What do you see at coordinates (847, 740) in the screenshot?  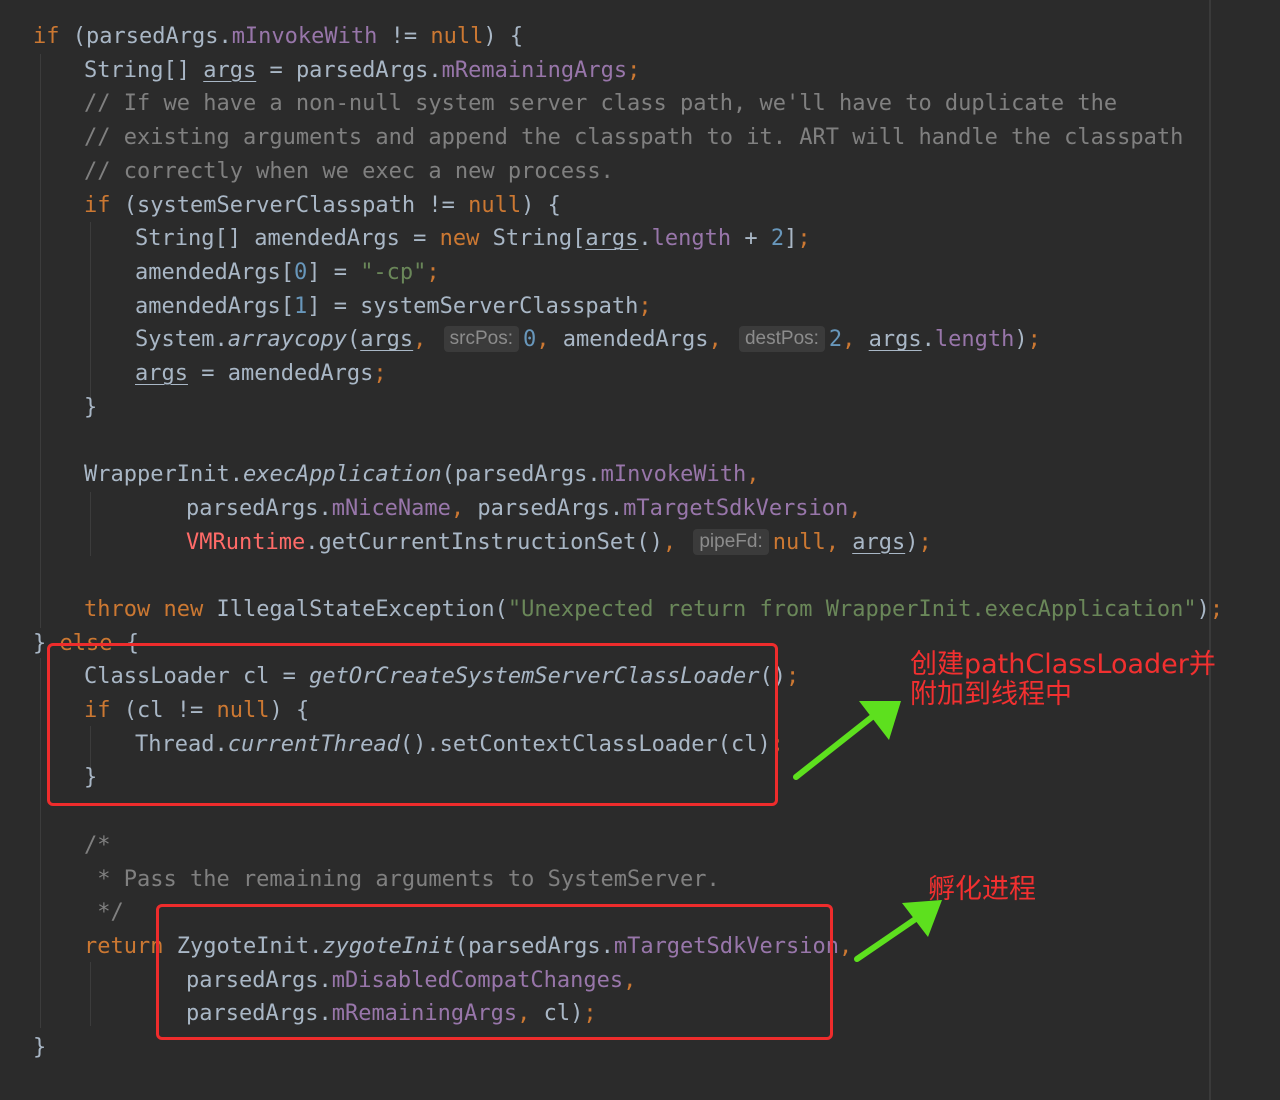 I see `arrow-to-classloader` at bounding box center [847, 740].